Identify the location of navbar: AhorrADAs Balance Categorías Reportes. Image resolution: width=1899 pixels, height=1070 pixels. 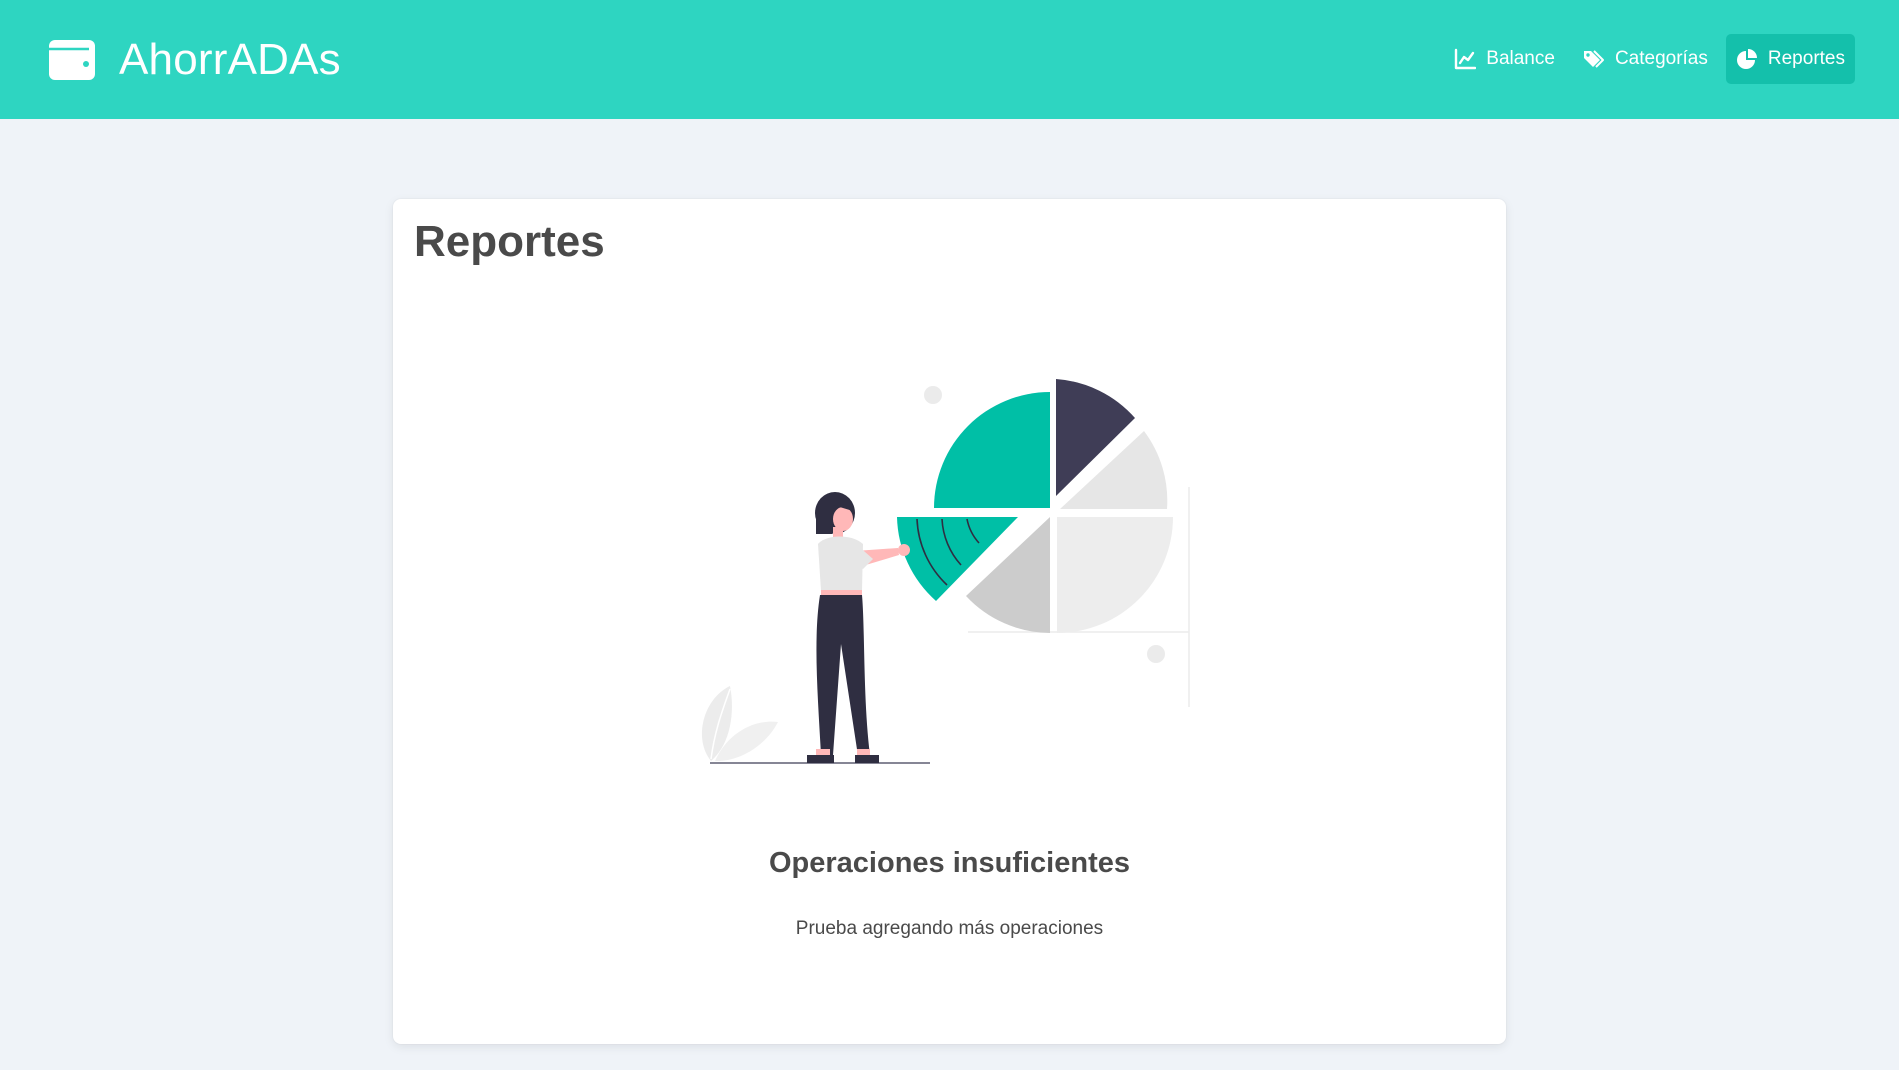
(949, 59).